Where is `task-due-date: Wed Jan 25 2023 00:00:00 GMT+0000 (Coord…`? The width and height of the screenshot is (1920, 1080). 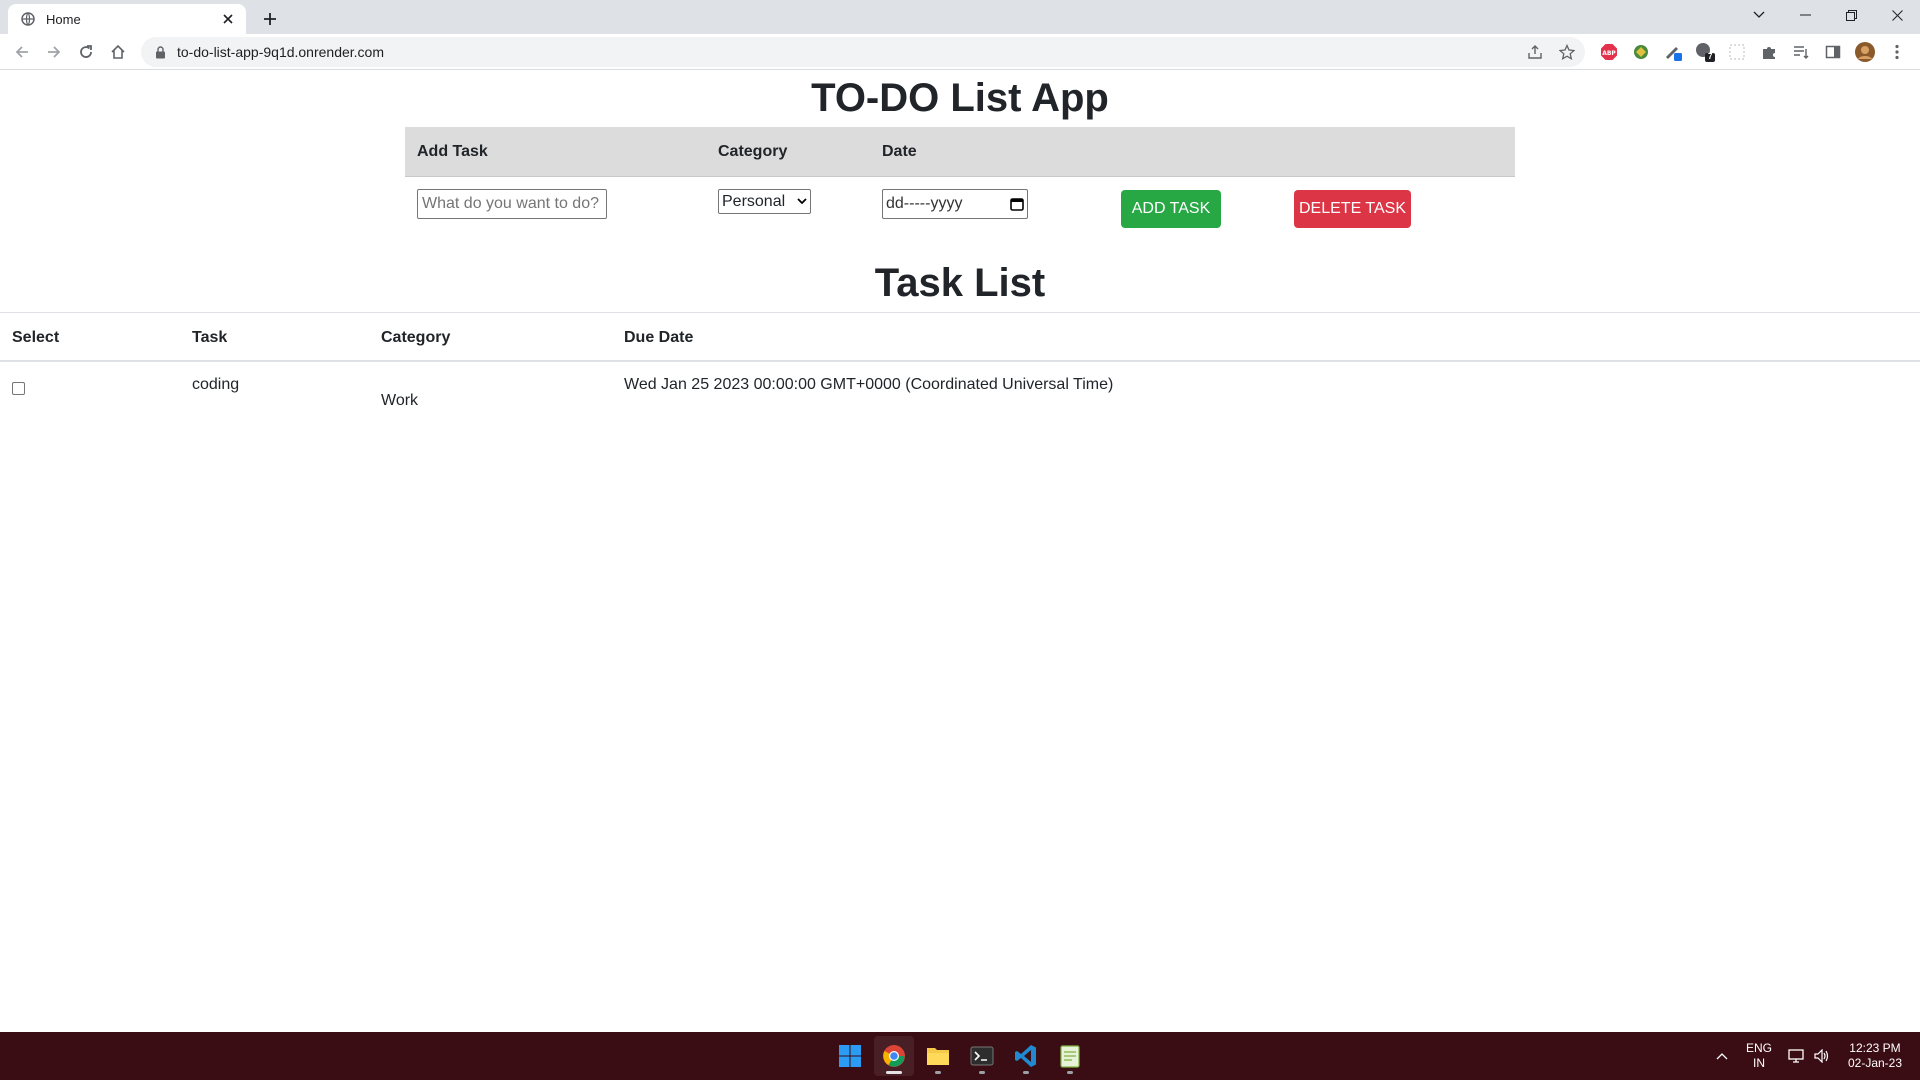 task-due-date: Wed Jan 25 2023 00:00:00 GMT+0000 (Coord… is located at coordinates (869, 384).